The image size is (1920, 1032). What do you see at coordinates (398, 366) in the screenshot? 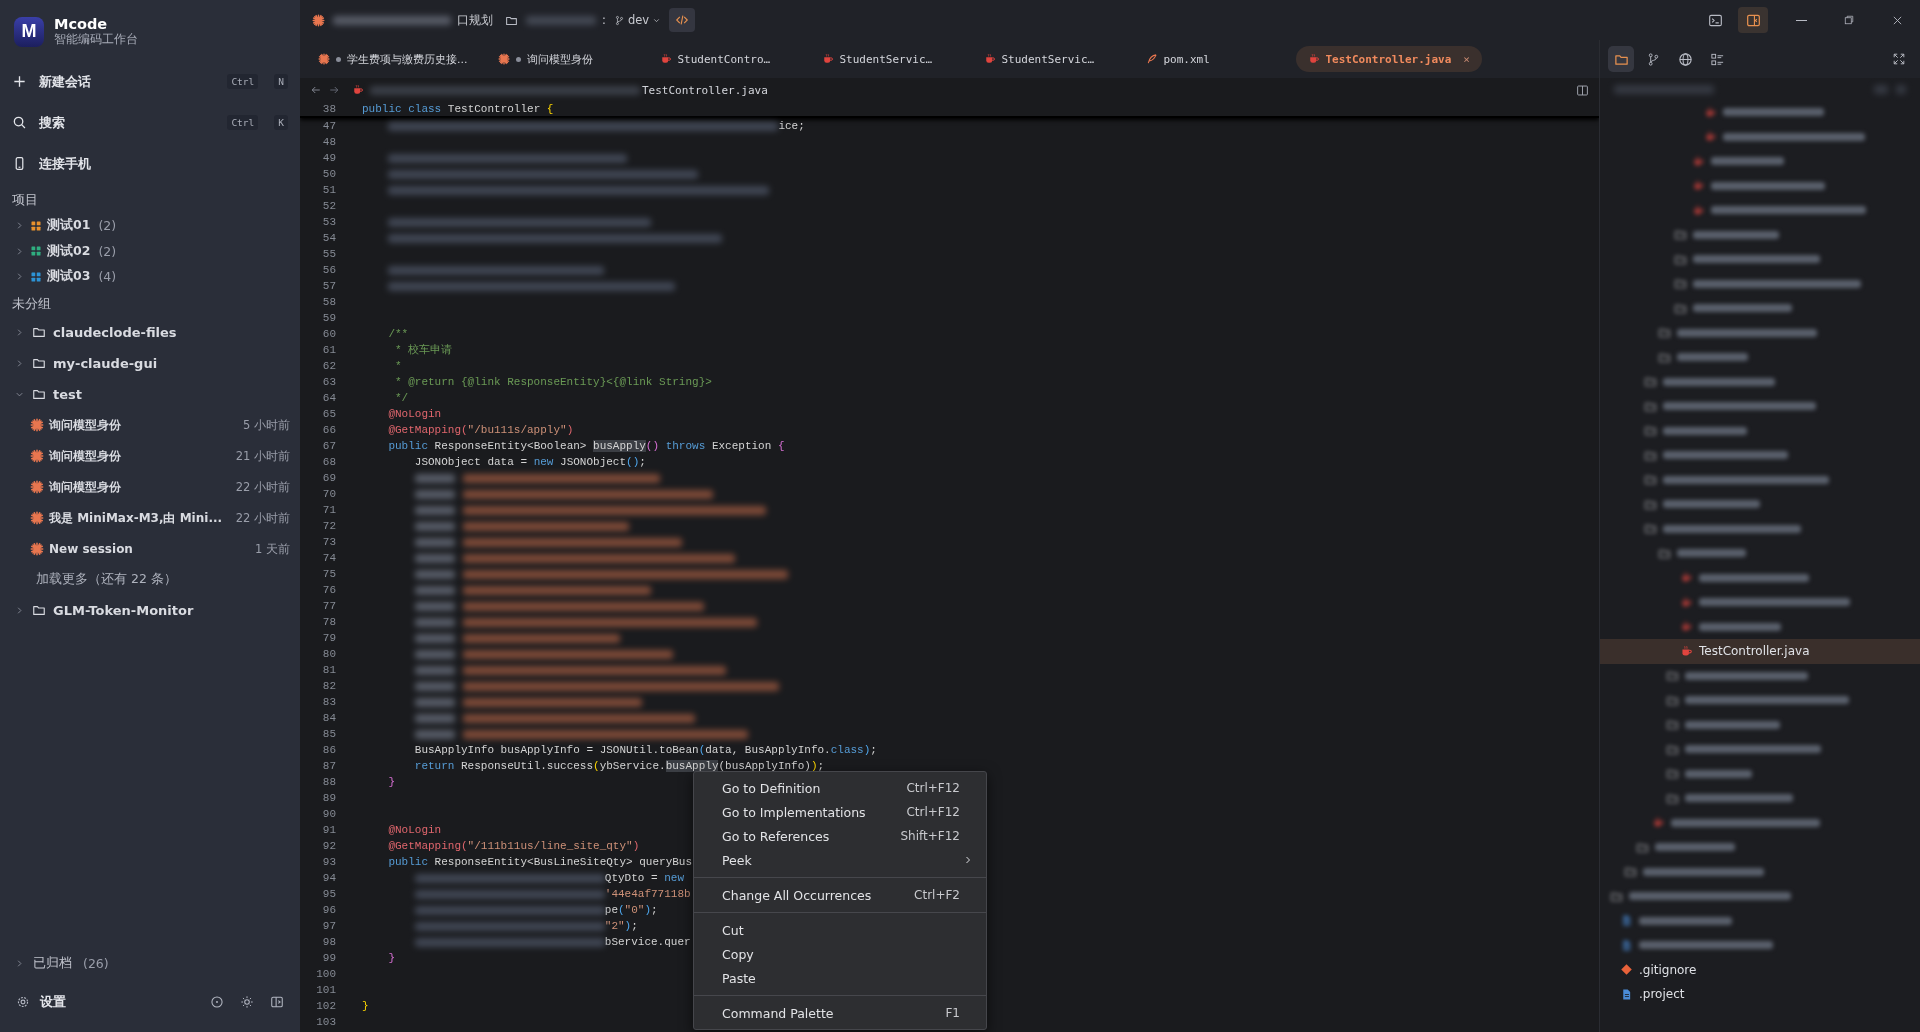
I see `code-line: *` at bounding box center [398, 366].